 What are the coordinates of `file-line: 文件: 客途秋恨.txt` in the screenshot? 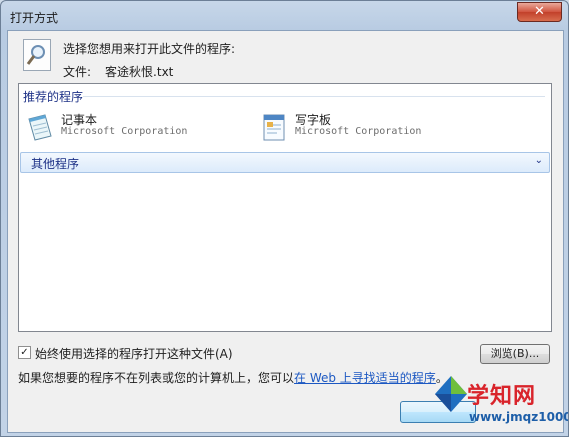 It's located at (118, 71).